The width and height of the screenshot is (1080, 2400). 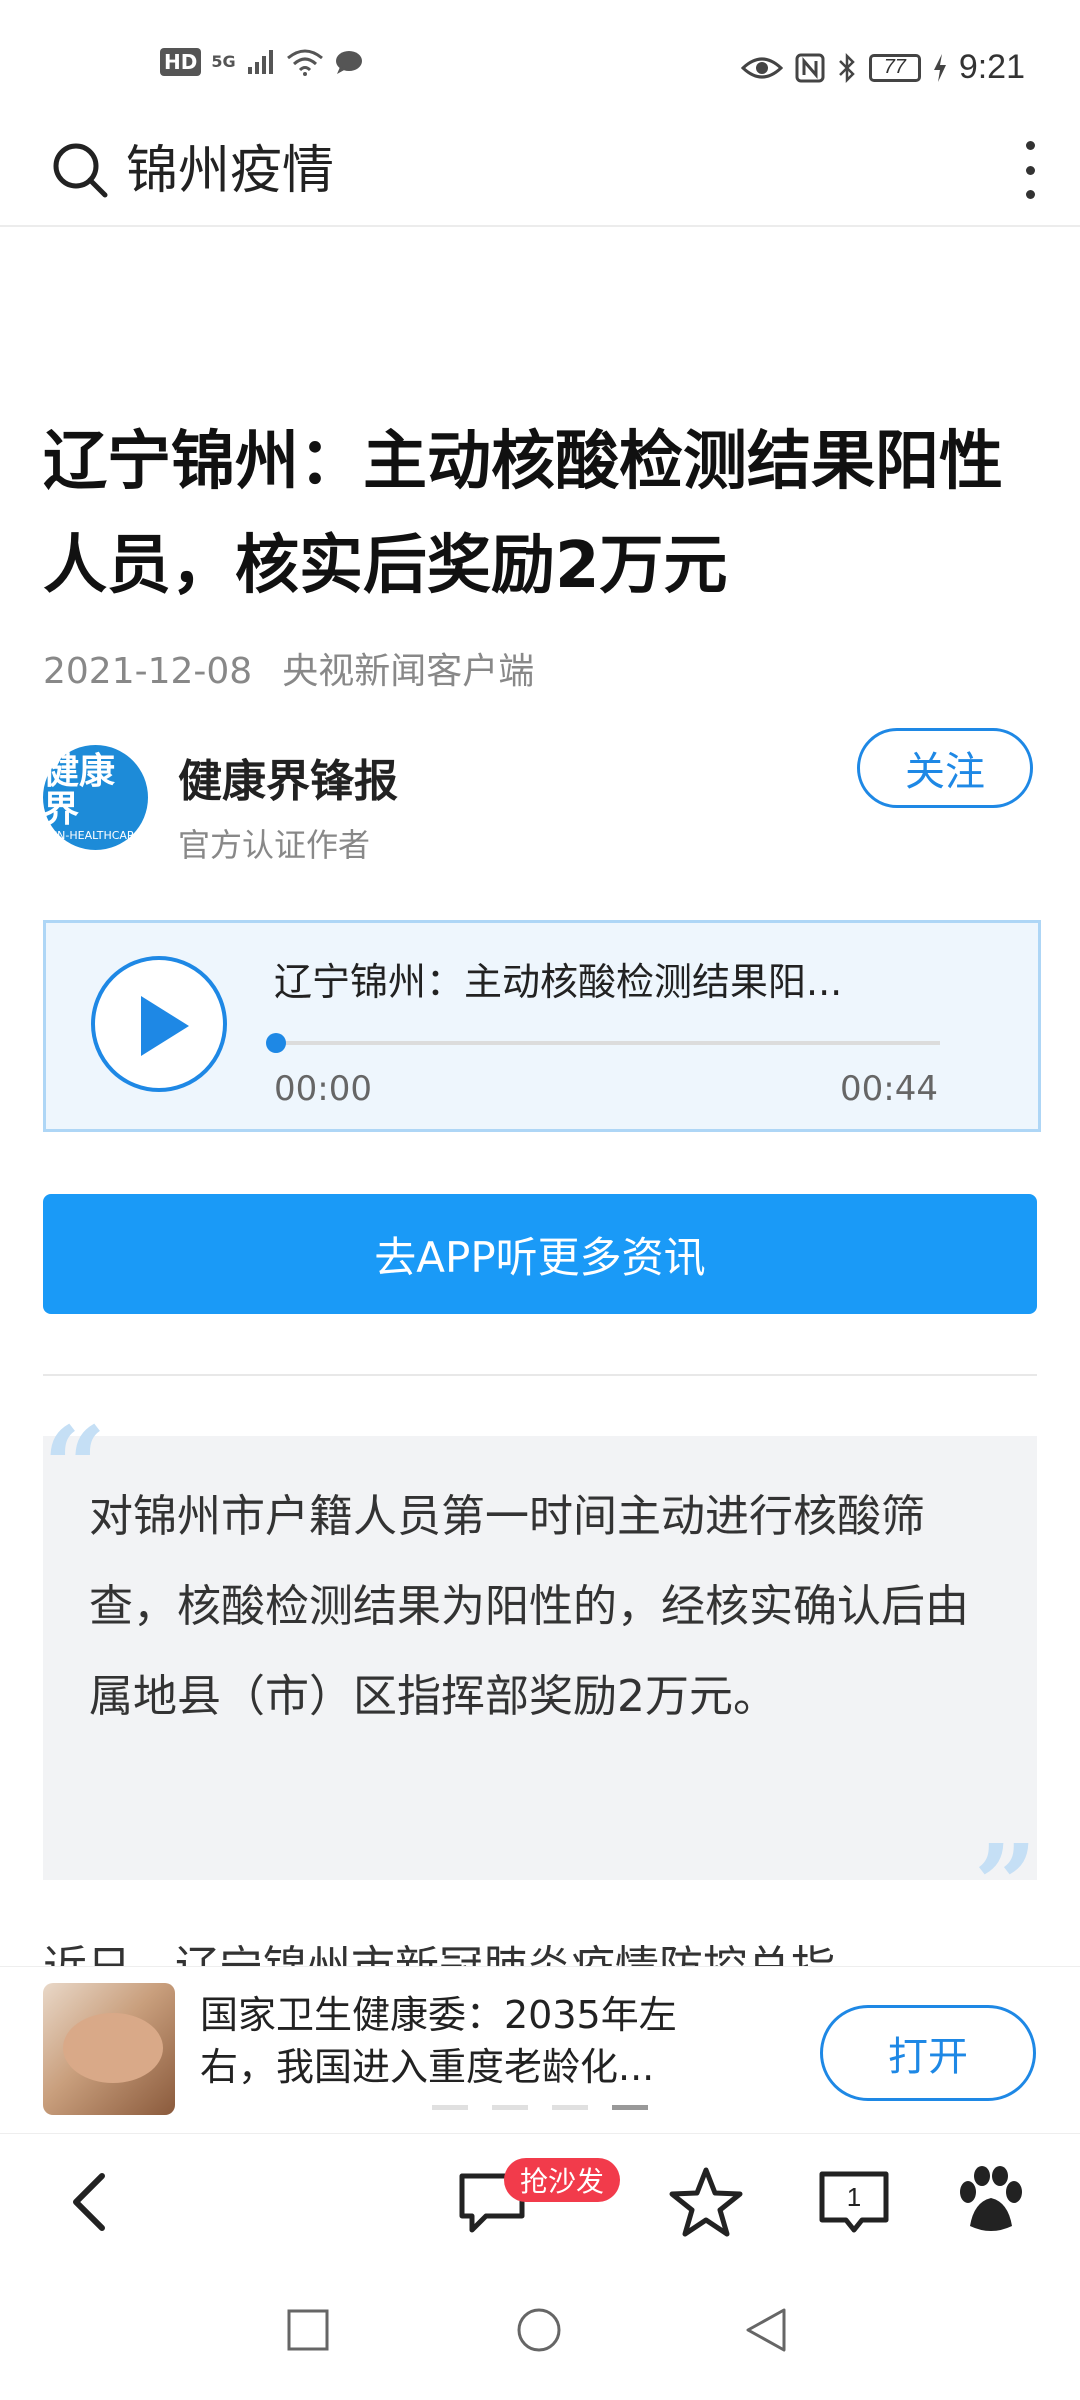 I want to click on article-source: 央视新闻客户端, so click(x=408, y=671).